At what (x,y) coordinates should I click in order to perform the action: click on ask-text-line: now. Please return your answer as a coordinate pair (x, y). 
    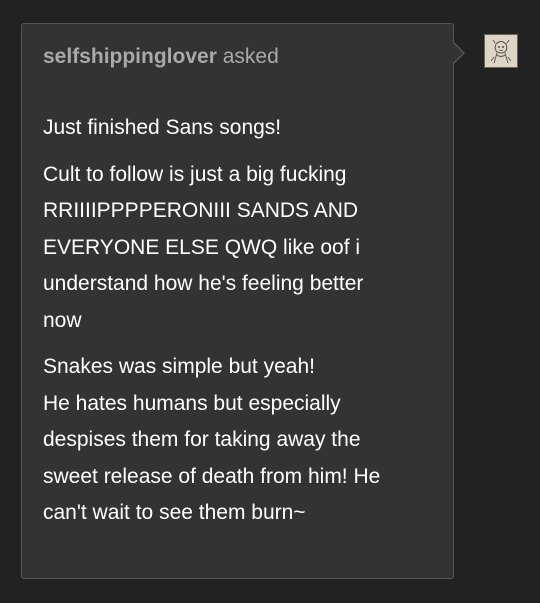
    Looking at the image, I should click on (62, 320).